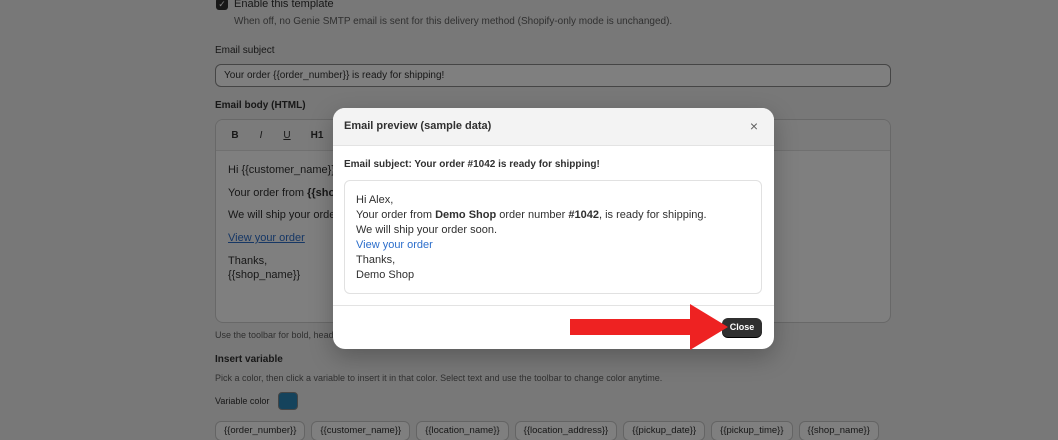 The image size is (1058, 440). Describe the element at coordinates (553, 127) in the screenshot. I see `modal-header: Email preview (sample data) ×` at that location.